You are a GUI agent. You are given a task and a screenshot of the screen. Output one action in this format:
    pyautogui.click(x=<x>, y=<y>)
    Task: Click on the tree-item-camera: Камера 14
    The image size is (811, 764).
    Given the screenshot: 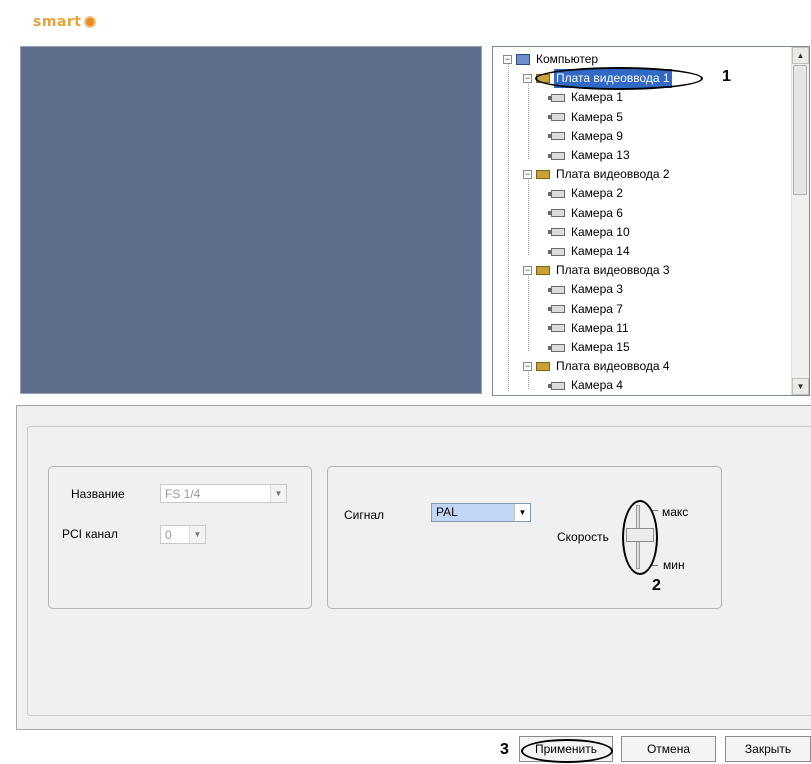 What is the action you would take?
    pyautogui.click(x=590, y=251)
    